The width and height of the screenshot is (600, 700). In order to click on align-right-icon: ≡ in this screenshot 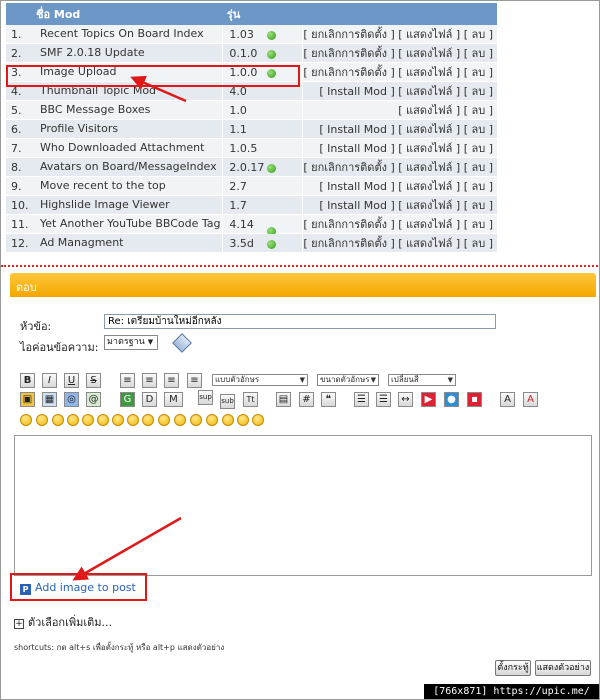, I will do `click(171, 380)`.